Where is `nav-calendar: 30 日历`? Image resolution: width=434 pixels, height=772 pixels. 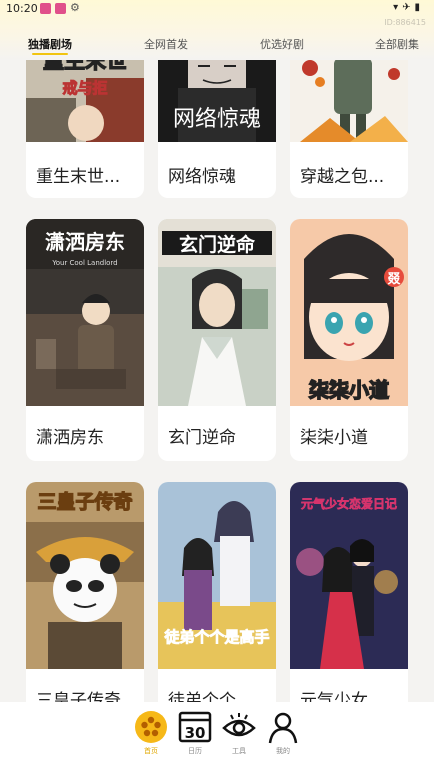
nav-calendar: 30 日历 is located at coordinates (195, 733).